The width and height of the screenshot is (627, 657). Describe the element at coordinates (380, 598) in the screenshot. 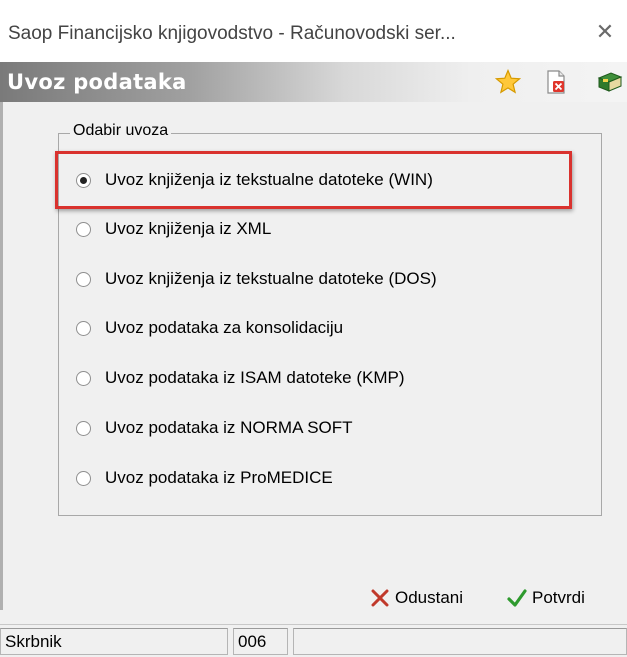

I see `cancel-x-icon` at that location.